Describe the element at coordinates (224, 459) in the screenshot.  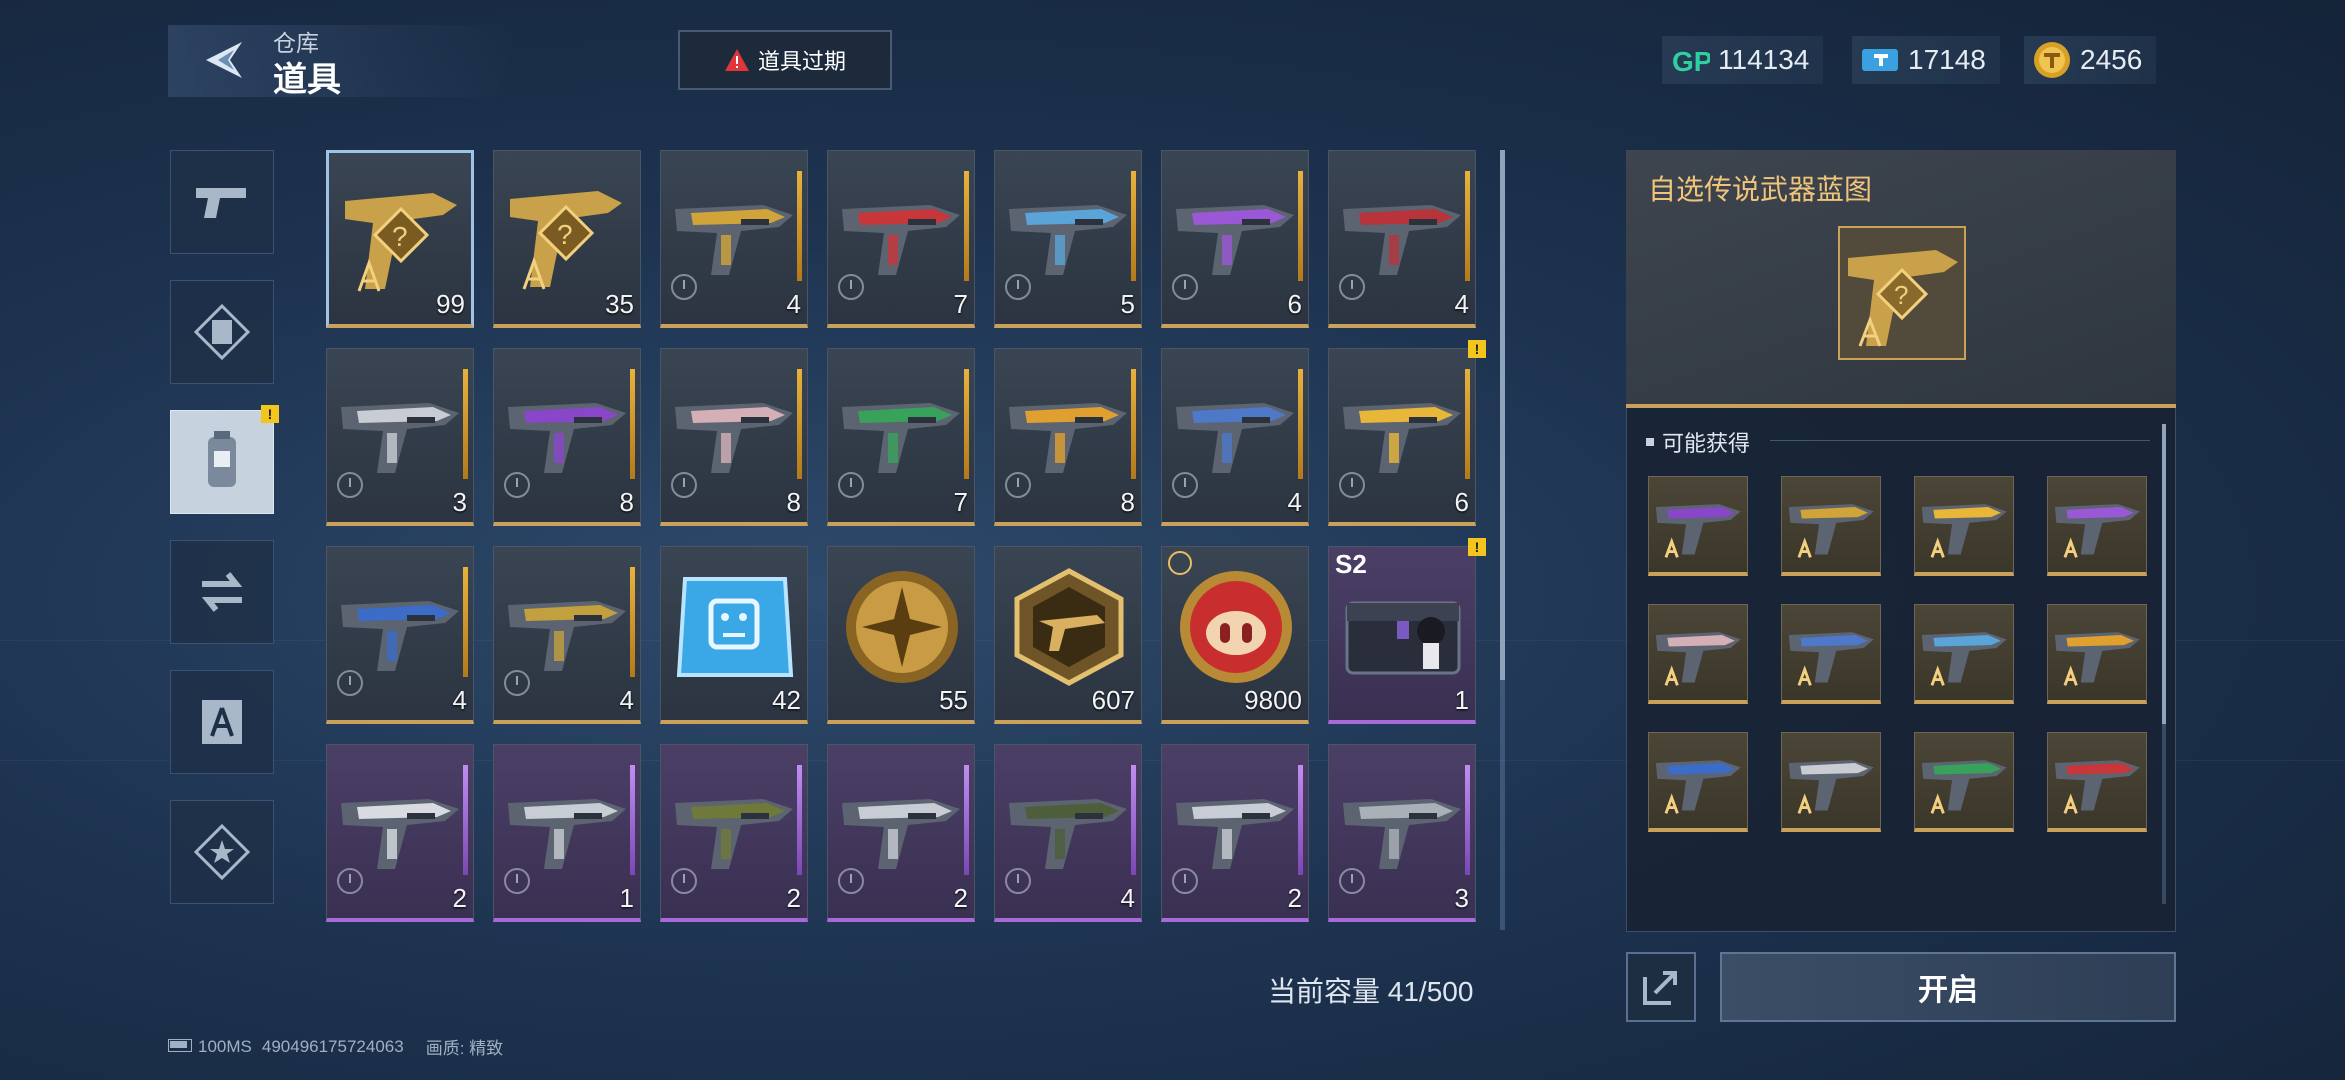
I see `tab-consumables: !` at that location.